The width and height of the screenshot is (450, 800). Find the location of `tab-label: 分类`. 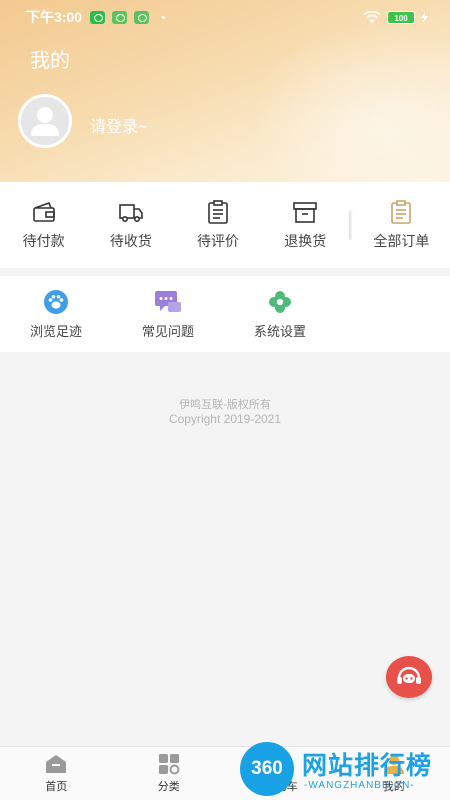

tab-label: 分类 is located at coordinates (168, 787).